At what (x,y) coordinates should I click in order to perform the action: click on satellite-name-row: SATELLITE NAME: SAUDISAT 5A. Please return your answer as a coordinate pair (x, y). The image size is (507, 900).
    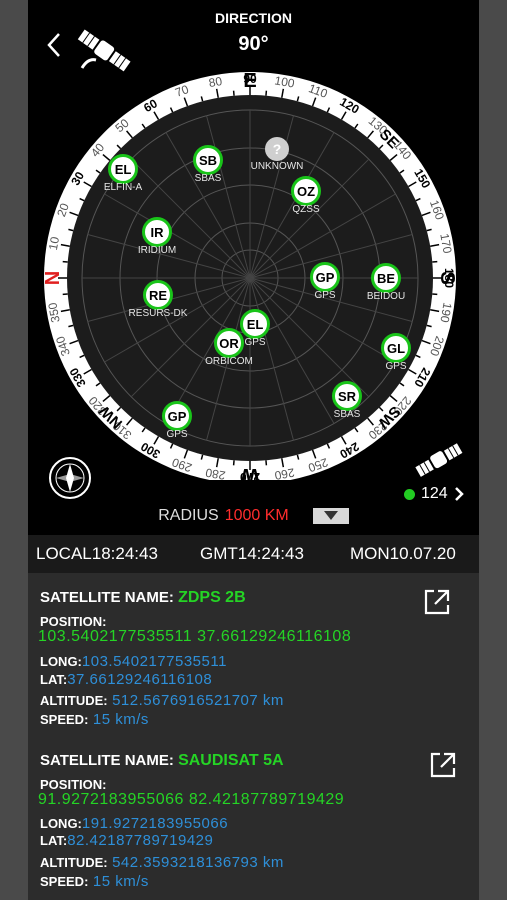
    Looking at the image, I should click on (162, 761).